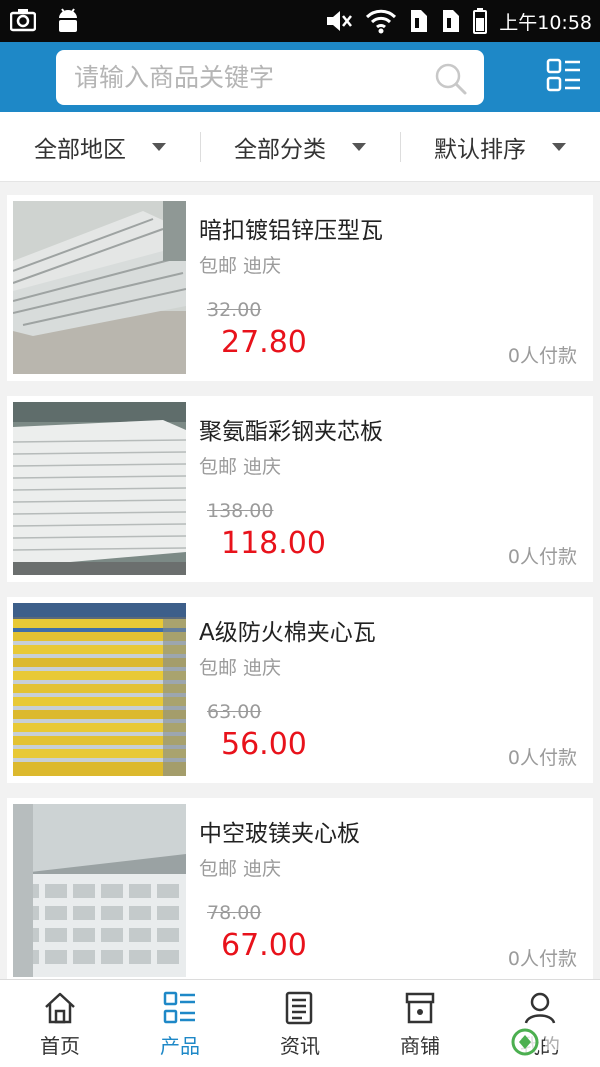 The height and width of the screenshot is (1067, 600). I want to click on search-input, so click(249, 77).